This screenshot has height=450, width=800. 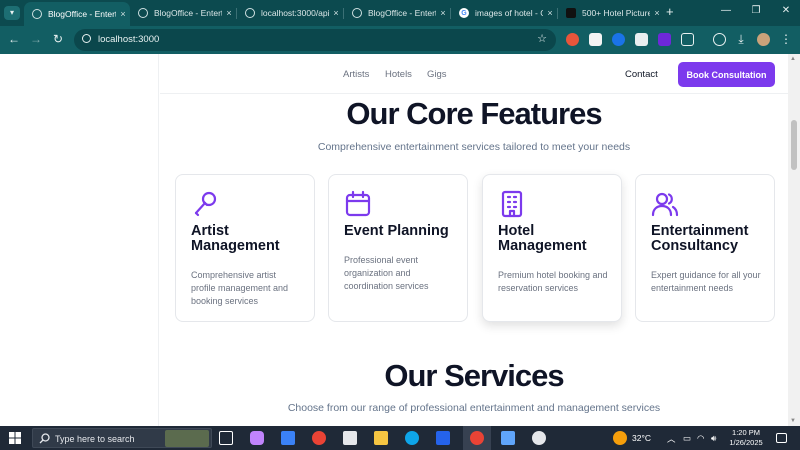 I want to click on tab-title: images of hotel - G, so click(x=509, y=13).